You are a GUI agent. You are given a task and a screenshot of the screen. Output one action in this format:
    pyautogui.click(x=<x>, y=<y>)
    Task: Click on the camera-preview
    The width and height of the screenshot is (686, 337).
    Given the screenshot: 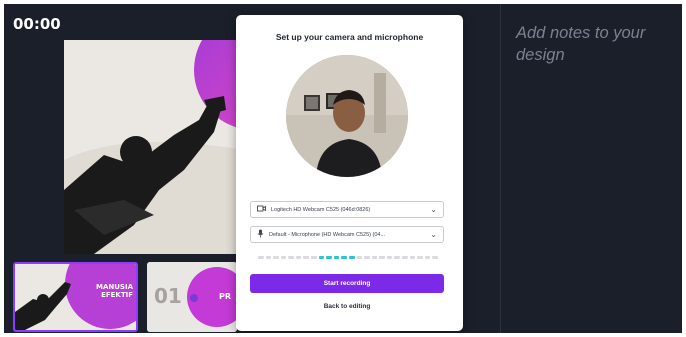 What is the action you would take?
    pyautogui.click(x=347, y=116)
    